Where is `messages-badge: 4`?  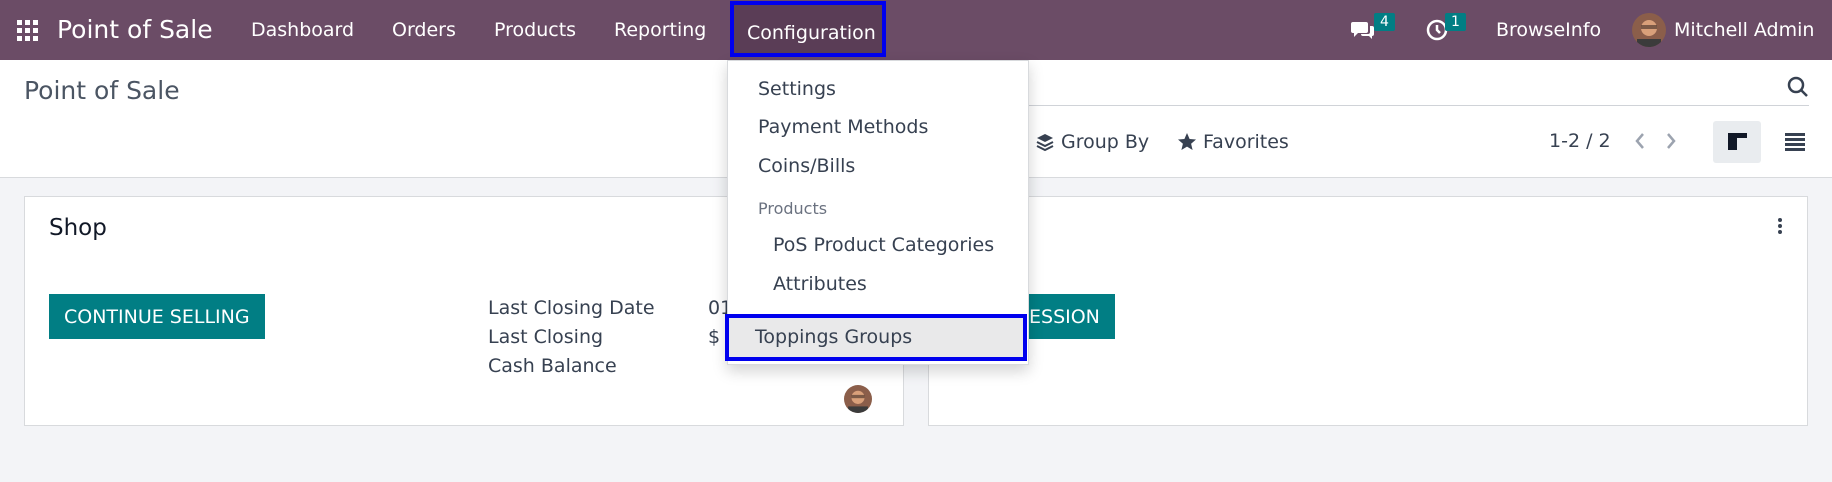
messages-badge: 4 is located at coordinates (1384, 22).